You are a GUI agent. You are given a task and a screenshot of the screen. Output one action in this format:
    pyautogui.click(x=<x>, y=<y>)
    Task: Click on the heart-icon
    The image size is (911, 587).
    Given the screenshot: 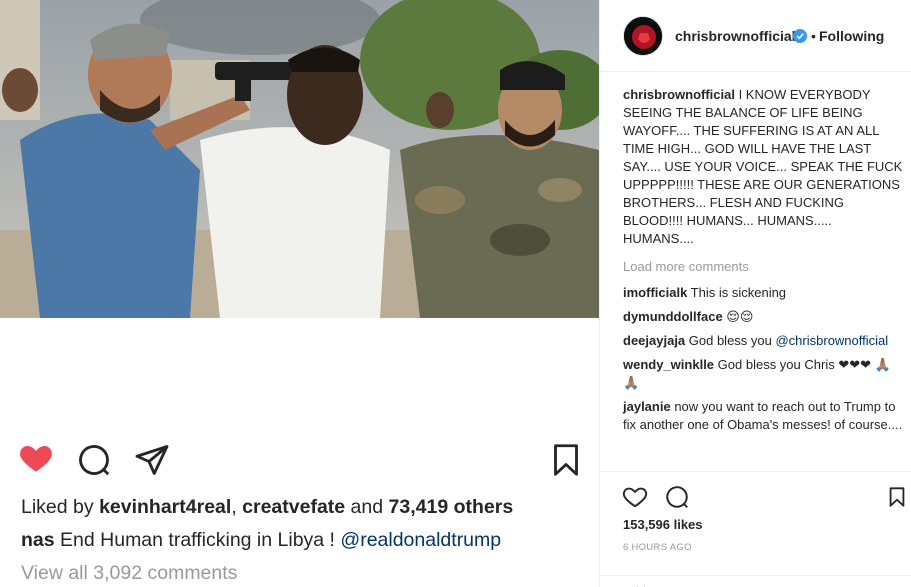 What is the action you would take?
    pyautogui.click(x=36, y=460)
    